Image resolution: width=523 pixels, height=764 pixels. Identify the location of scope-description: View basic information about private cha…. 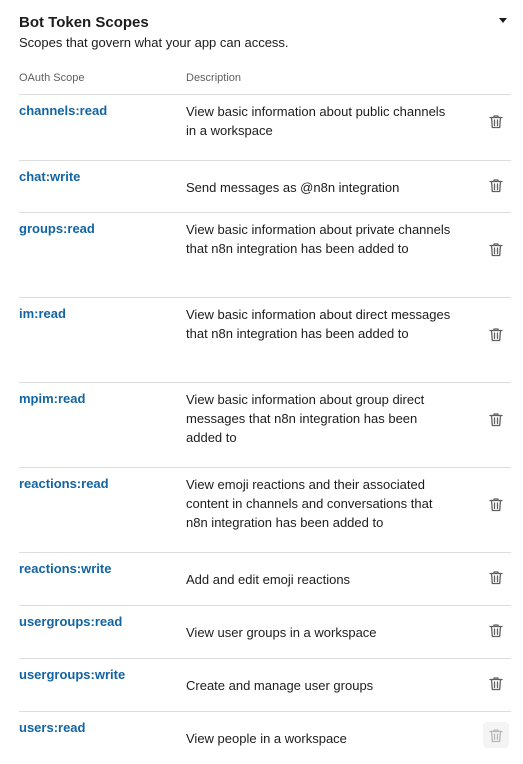
(318, 239).